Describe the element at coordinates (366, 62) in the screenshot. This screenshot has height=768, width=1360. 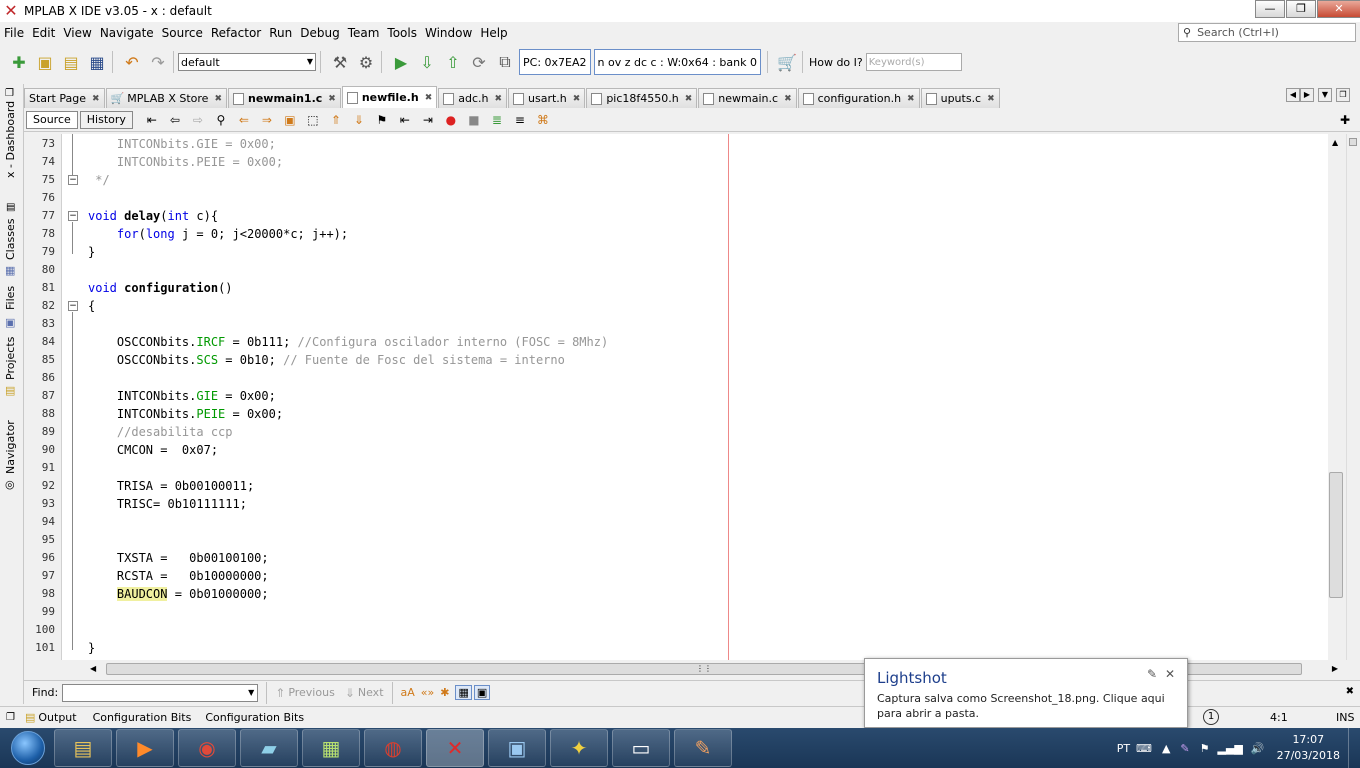
I see `clean-build-icon: ⚙` at that location.